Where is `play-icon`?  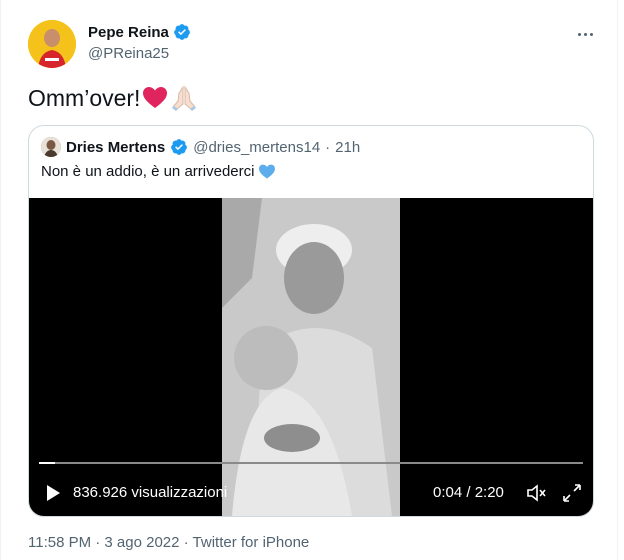
play-icon is located at coordinates (53, 493).